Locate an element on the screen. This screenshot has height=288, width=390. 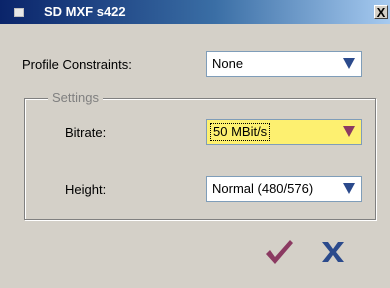
cancel-button is located at coordinates (333, 252).